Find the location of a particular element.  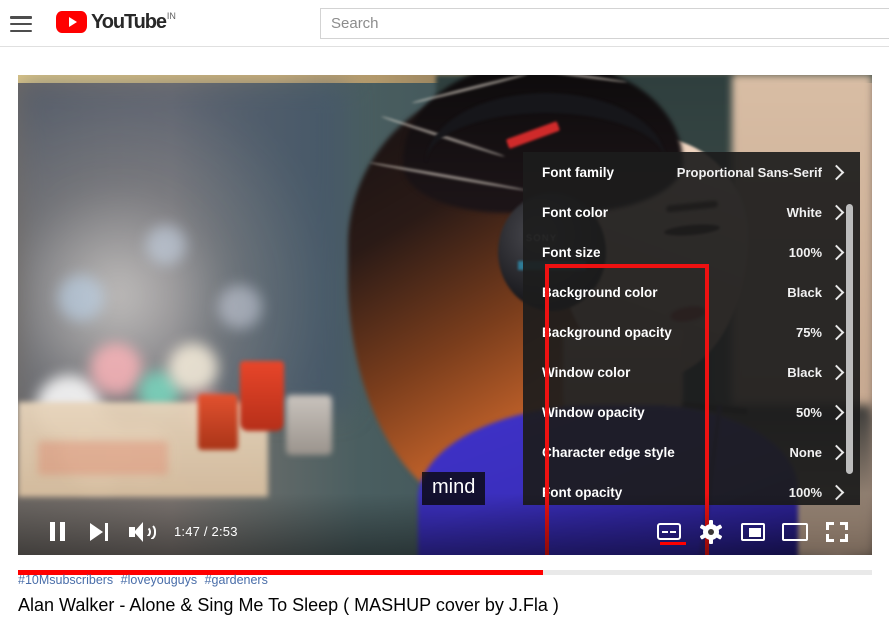

cc-active-underline is located at coordinates (673, 543).